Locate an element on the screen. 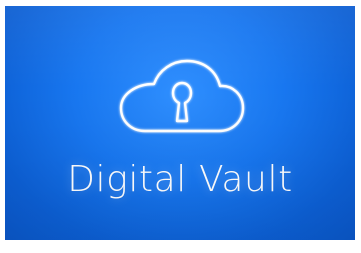 This screenshot has width=361, height=253. cloud-keyhole-icon is located at coordinates (182, 96).